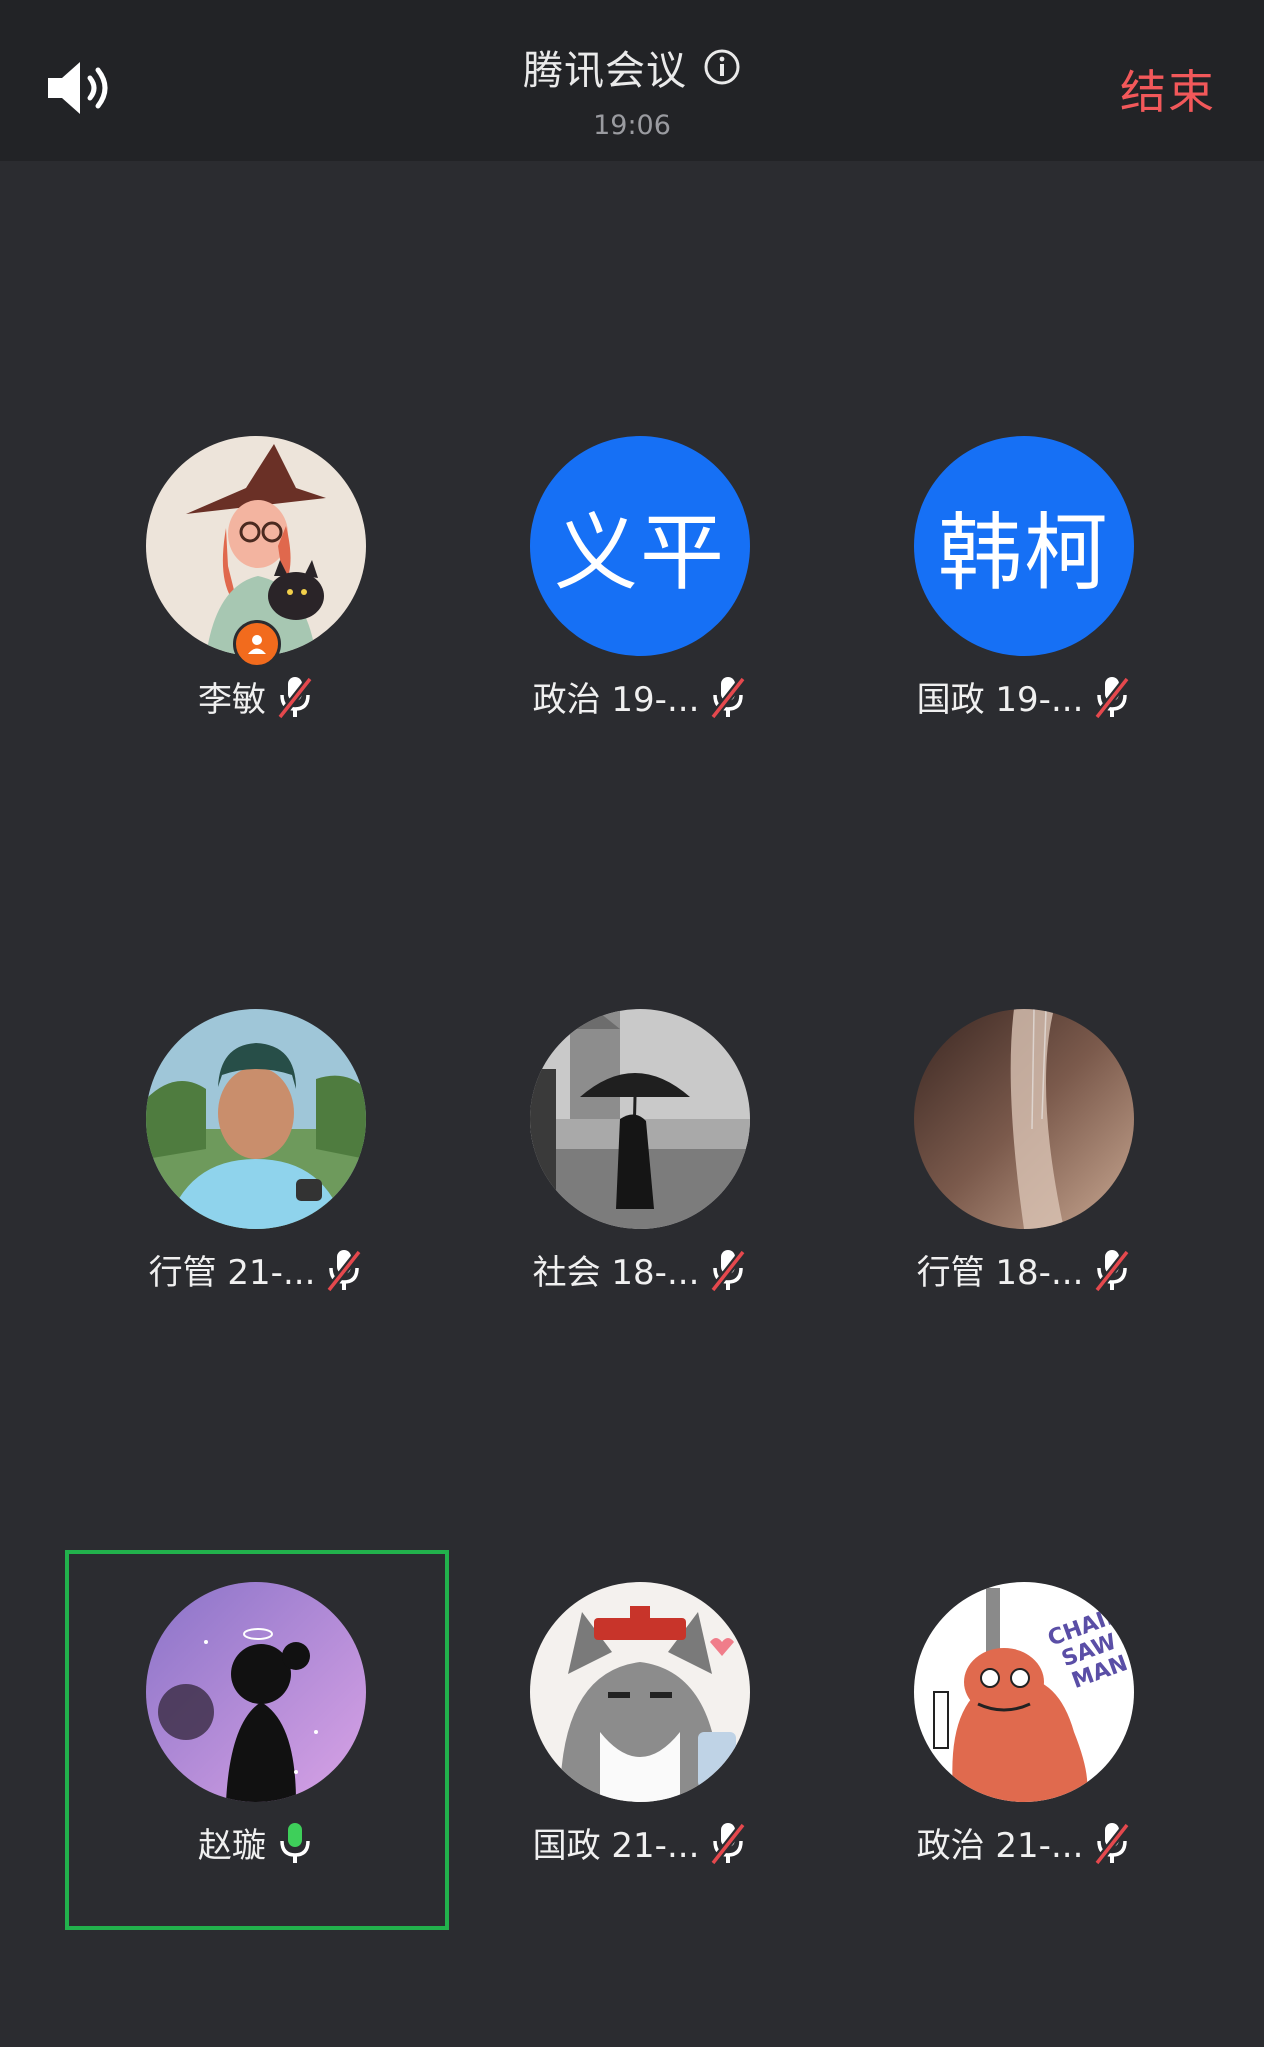  What do you see at coordinates (257, 594) in the screenshot?
I see `participant-tile: 李敏` at bounding box center [257, 594].